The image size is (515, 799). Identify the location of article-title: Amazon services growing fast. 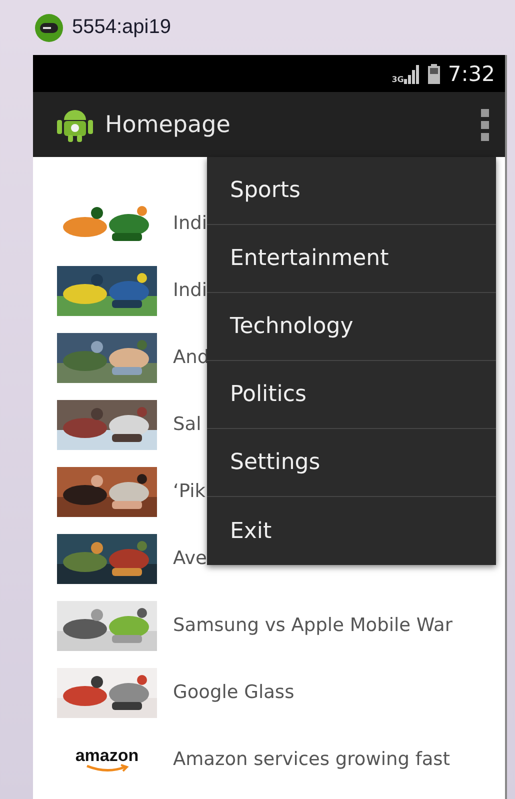
(311, 759).